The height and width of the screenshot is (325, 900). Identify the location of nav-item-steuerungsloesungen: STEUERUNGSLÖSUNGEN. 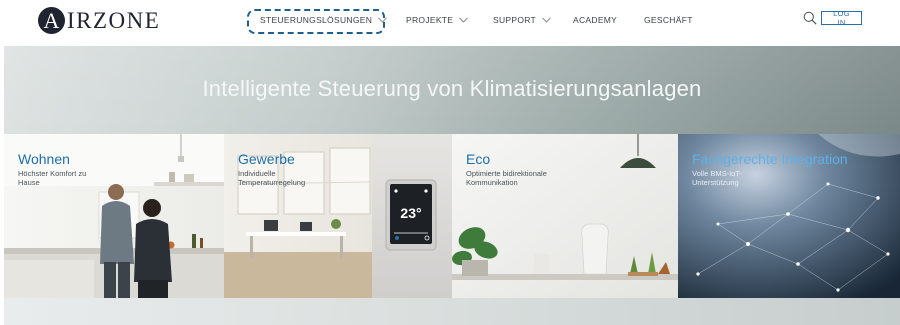
(323, 20).